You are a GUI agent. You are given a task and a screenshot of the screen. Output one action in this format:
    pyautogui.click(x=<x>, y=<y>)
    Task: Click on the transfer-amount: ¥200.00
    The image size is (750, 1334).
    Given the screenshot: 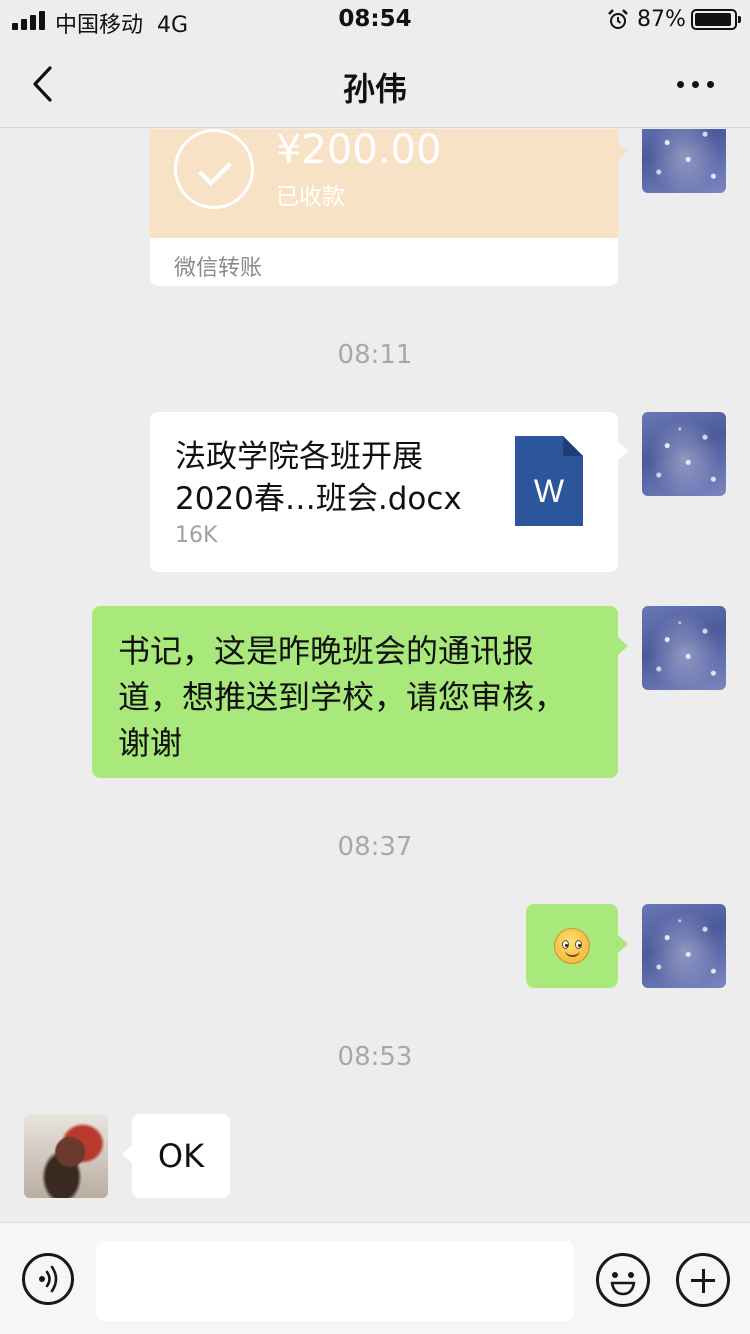 What is the action you would take?
    pyautogui.click(x=359, y=151)
    